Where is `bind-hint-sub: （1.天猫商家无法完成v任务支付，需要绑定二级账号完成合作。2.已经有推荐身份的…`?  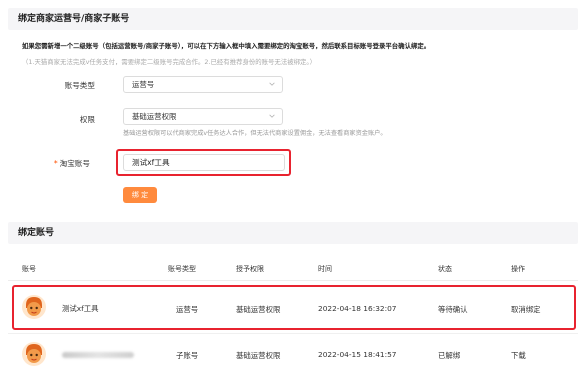 bind-hint-sub: （1.天猫商家无法完成v任务支付，需要绑定二级账号完成合作。2.已经有推荐身份的… is located at coordinates (169, 62).